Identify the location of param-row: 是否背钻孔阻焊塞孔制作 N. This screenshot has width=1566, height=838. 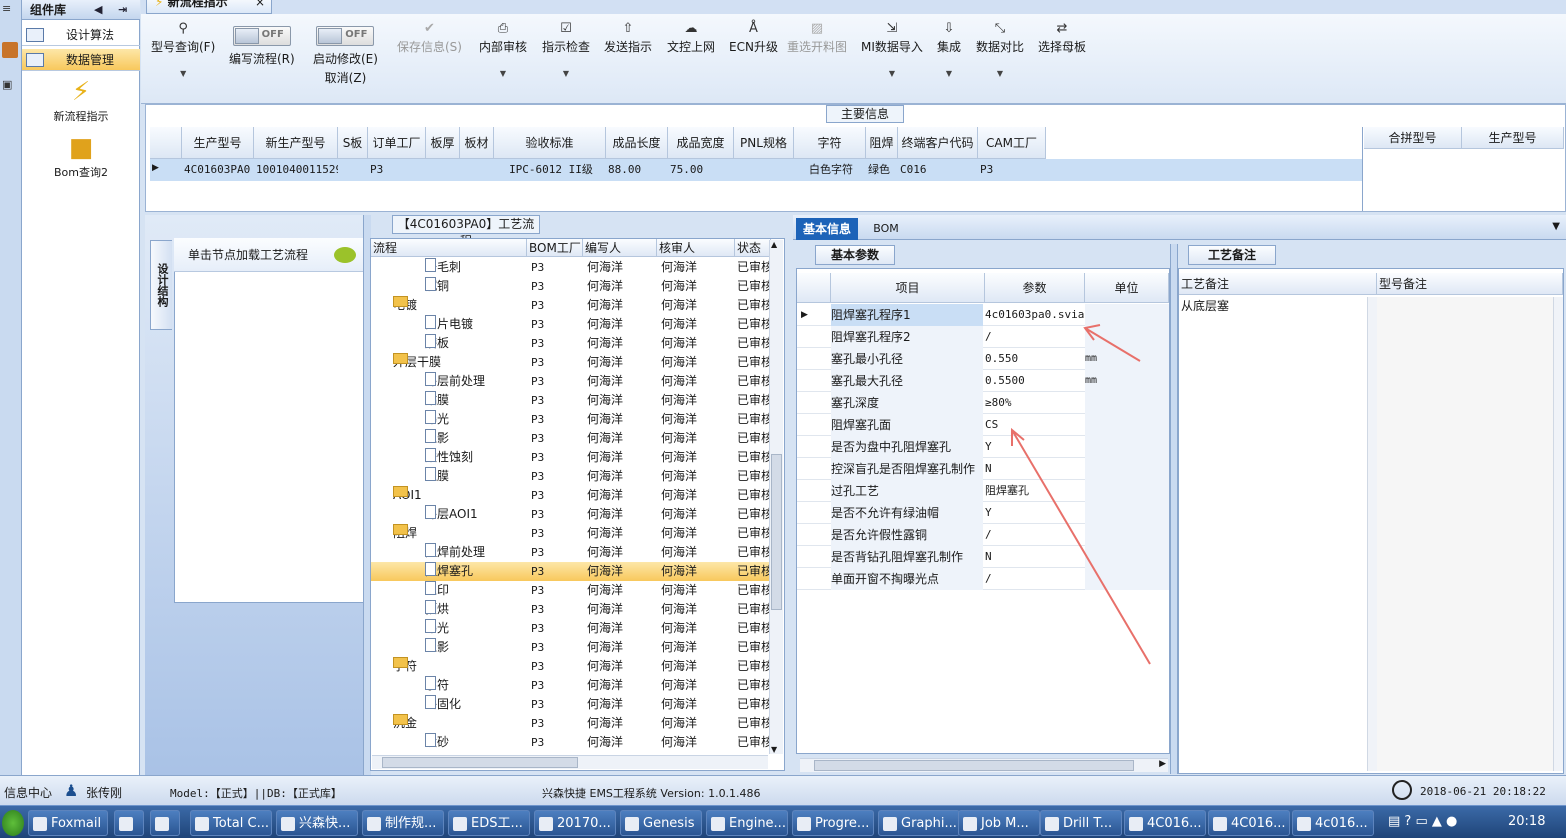
(983, 557).